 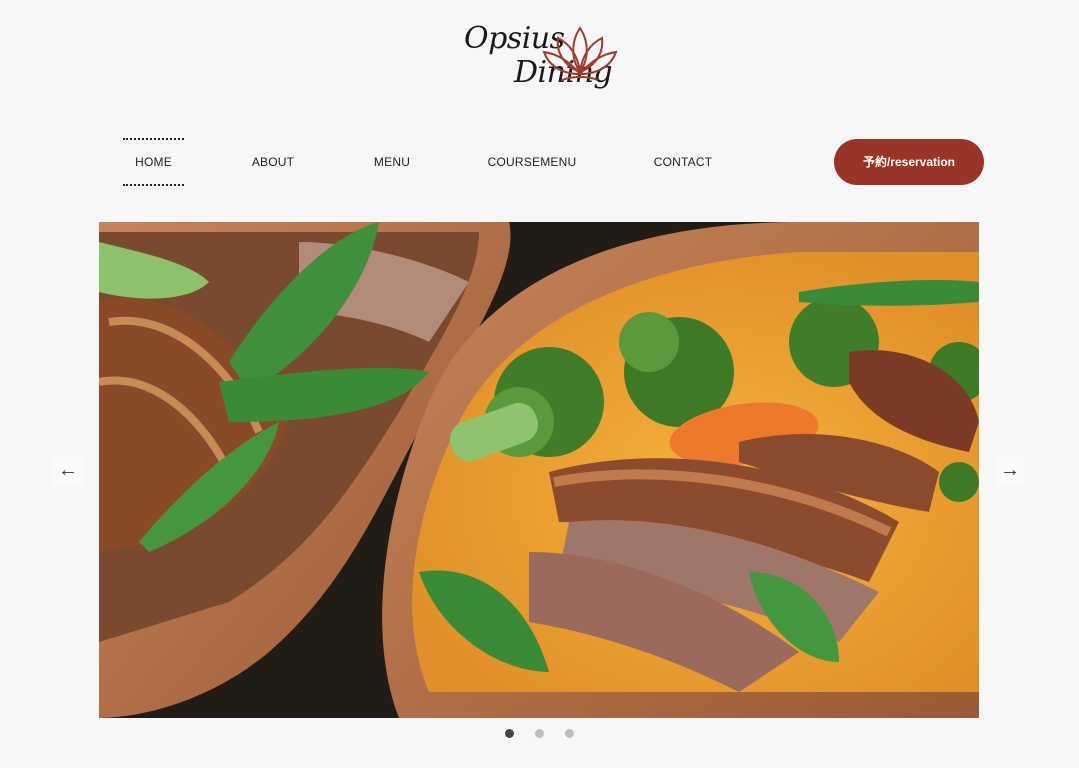 I want to click on nav-item-coursemenu: COURSEMENU, so click(x=532, y=162).